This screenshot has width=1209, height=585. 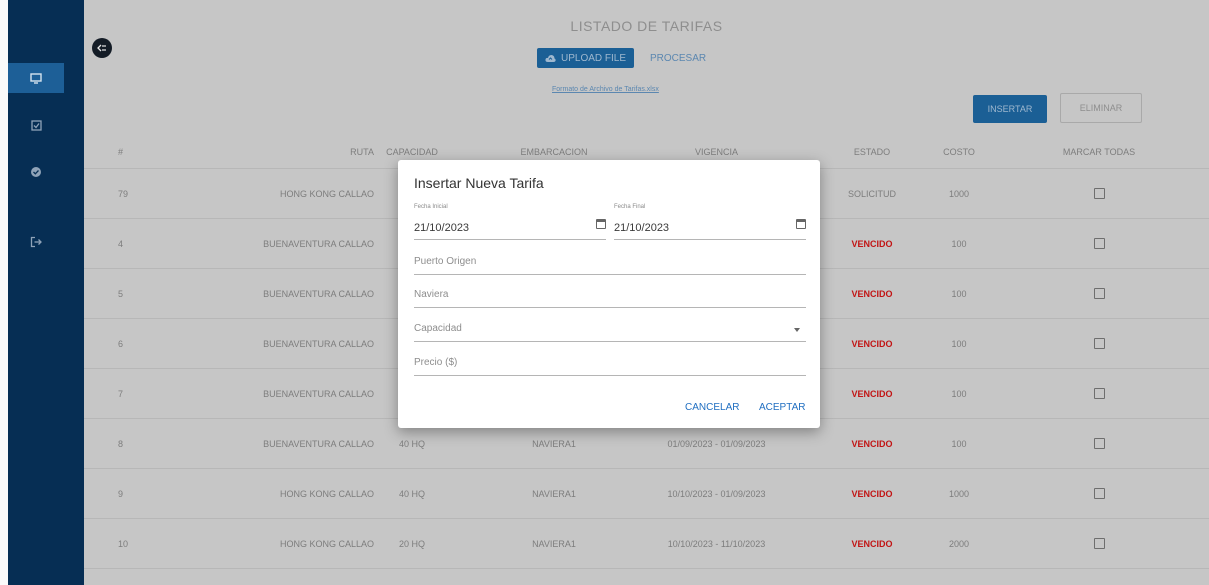 I want to click on row-capacidad: 20 HQ, so click(x=411, y=543).